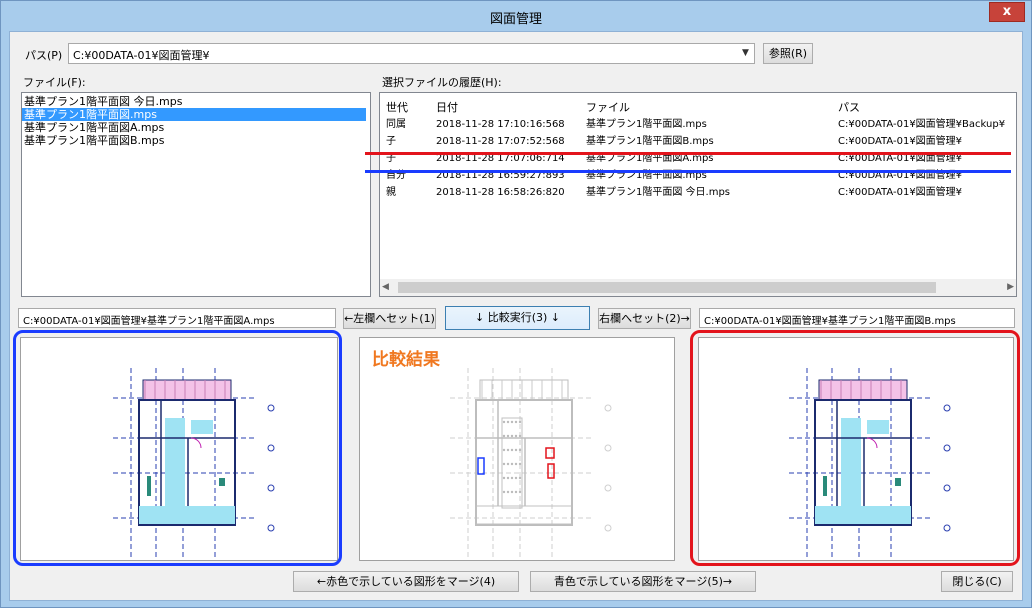 The height and width of the screenshot is (608, 1032). What do you see at coordinates (667, 287) in the screenshot?
I see `scroll-thumb` at bounding box center [667, 287].